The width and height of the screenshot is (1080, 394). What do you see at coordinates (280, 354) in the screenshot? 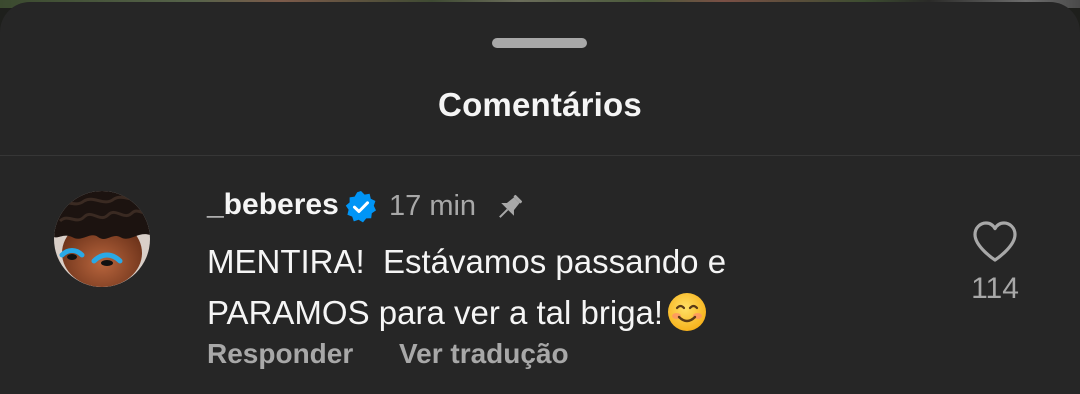
I see `reply-button: Responder` at bounding box center [280, 354].